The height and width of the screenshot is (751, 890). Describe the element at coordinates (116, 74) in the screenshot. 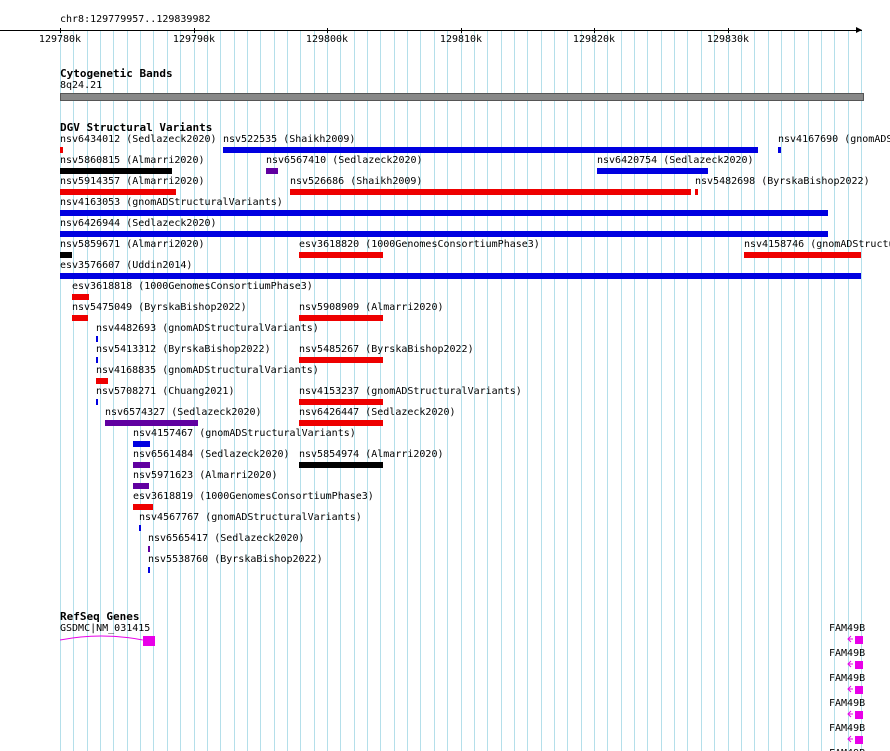

I see `cytoband-track-title: Cytogenetic Bands` at that location.